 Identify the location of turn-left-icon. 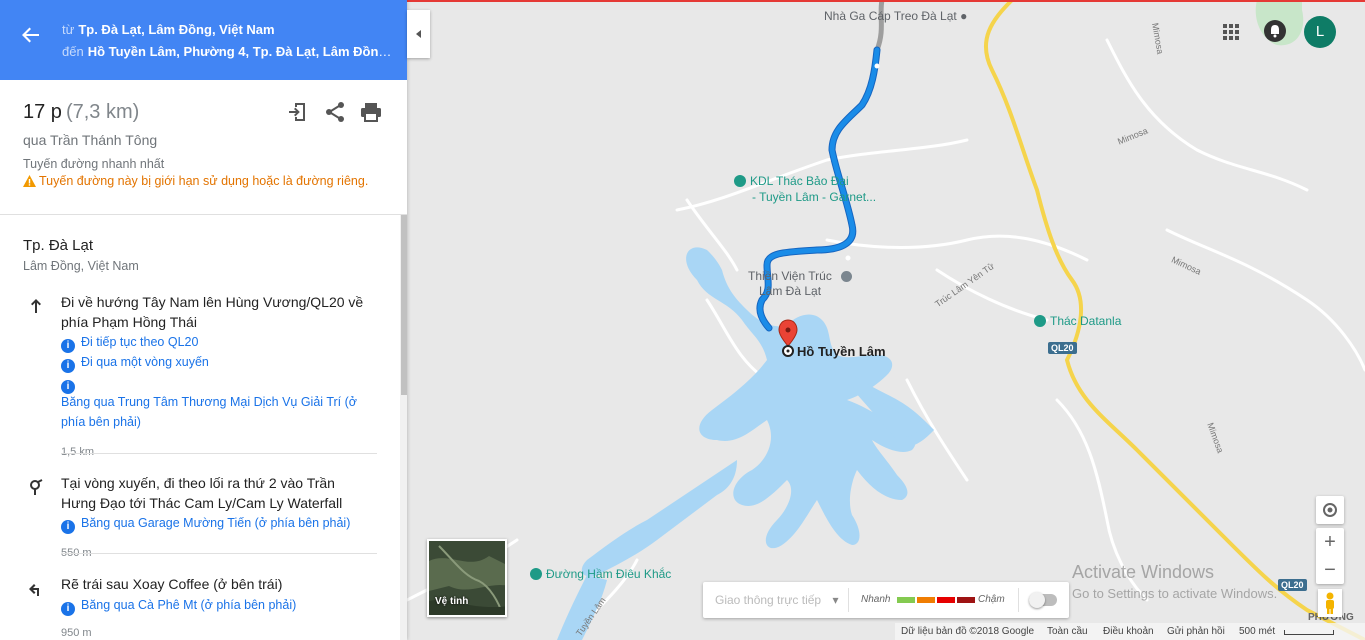
(36, 589).